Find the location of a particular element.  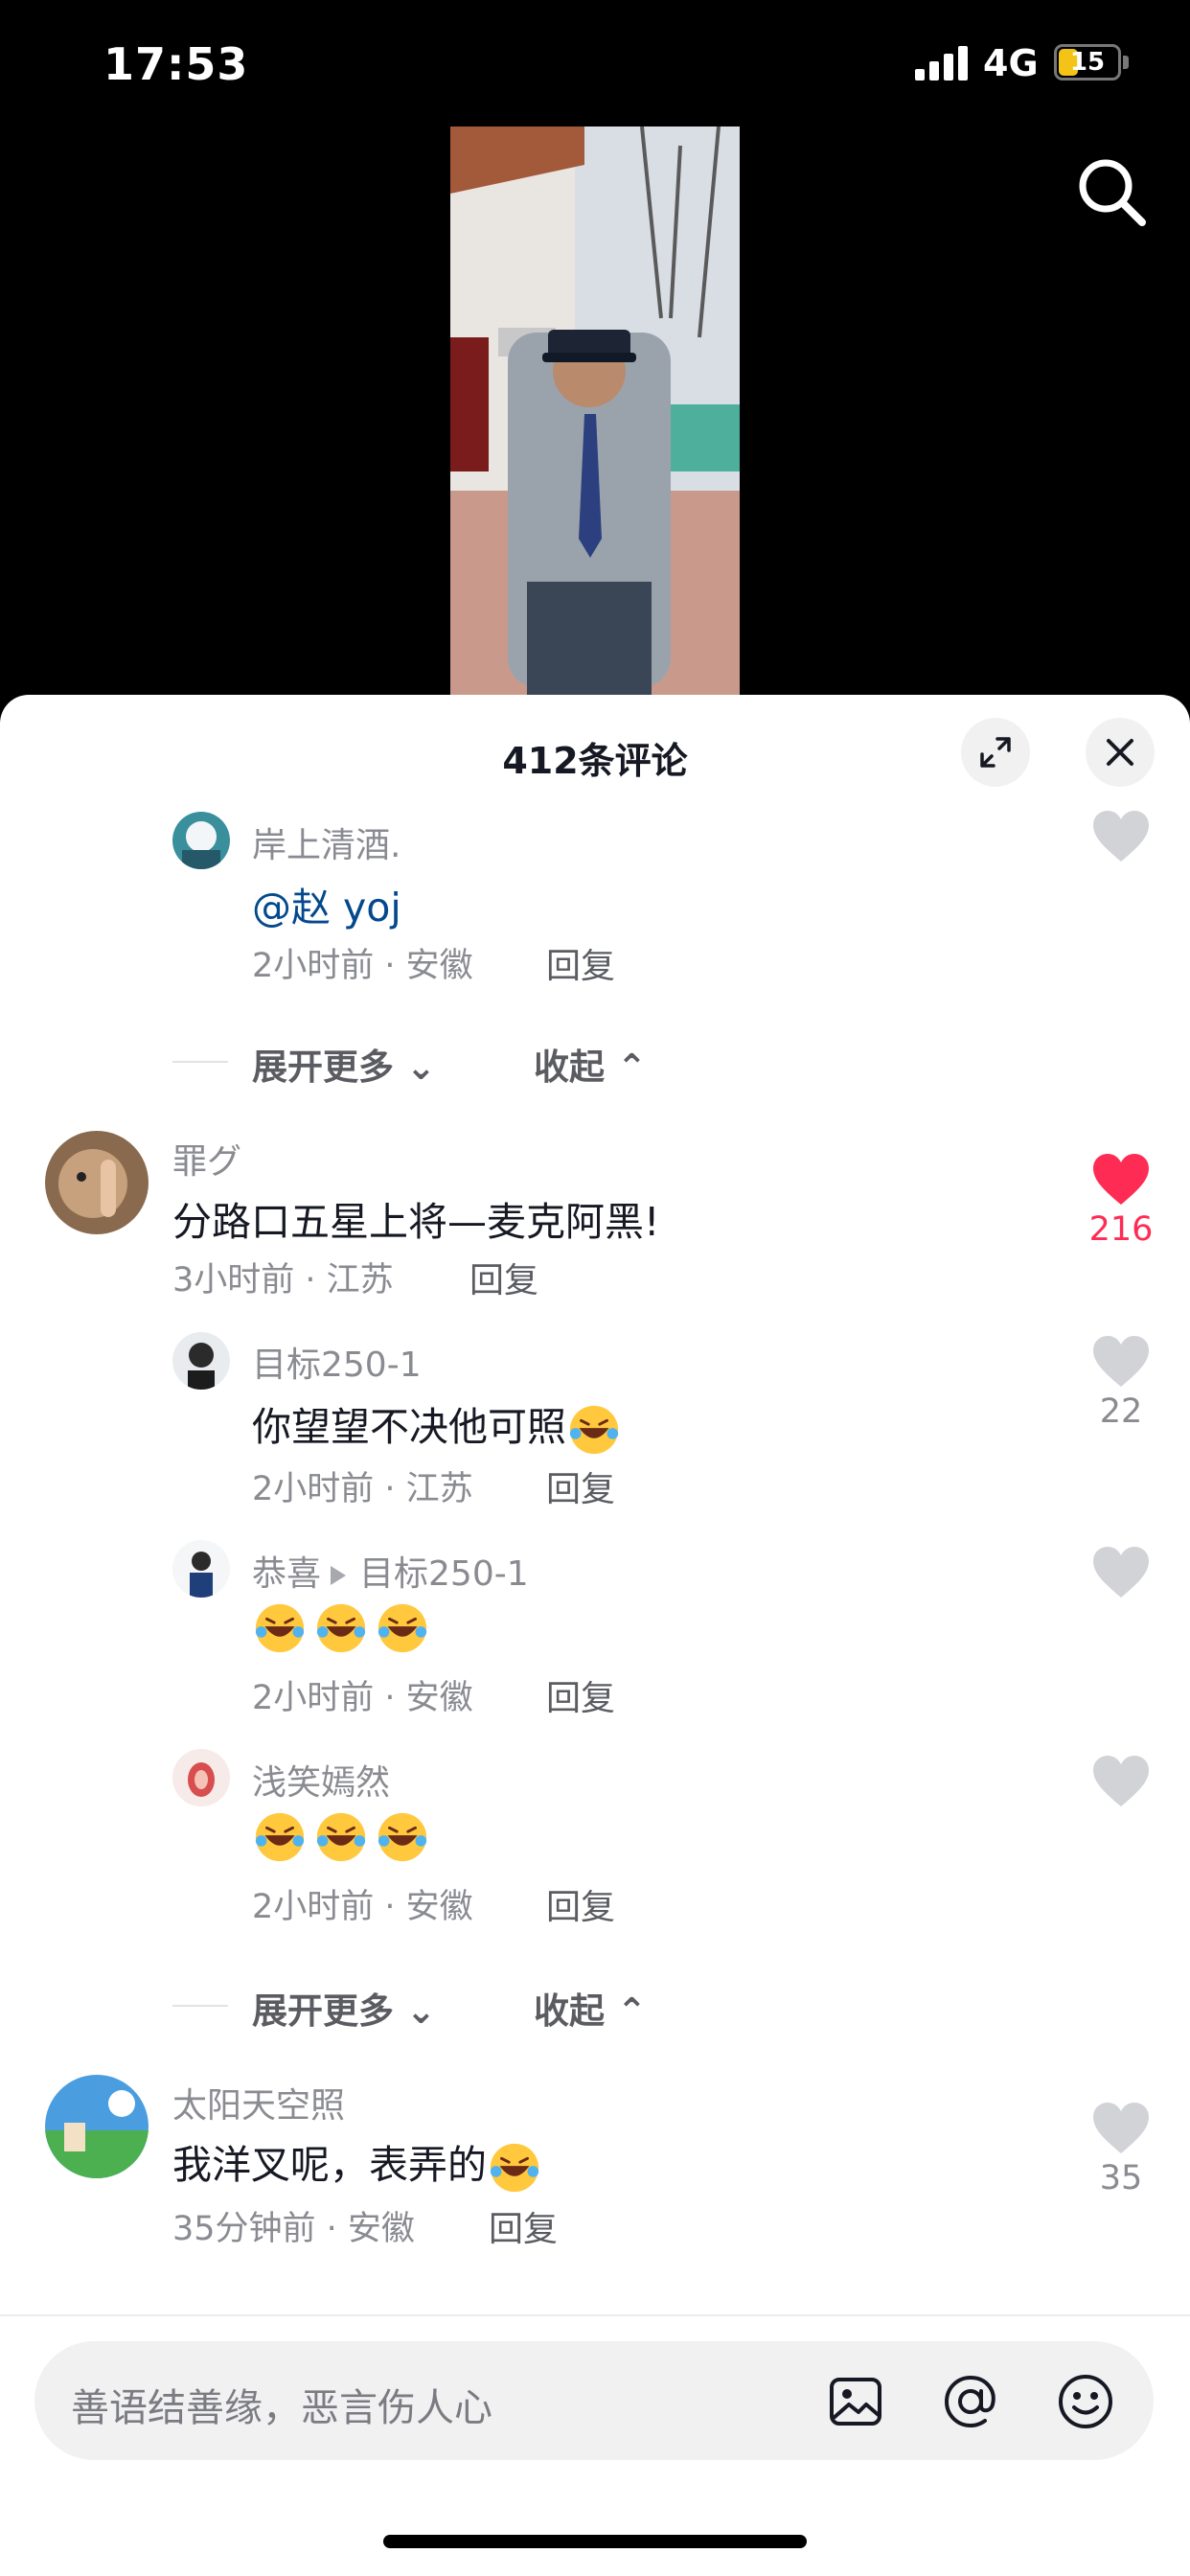

status-time: 17:53 is located at coordinates (176, 64).